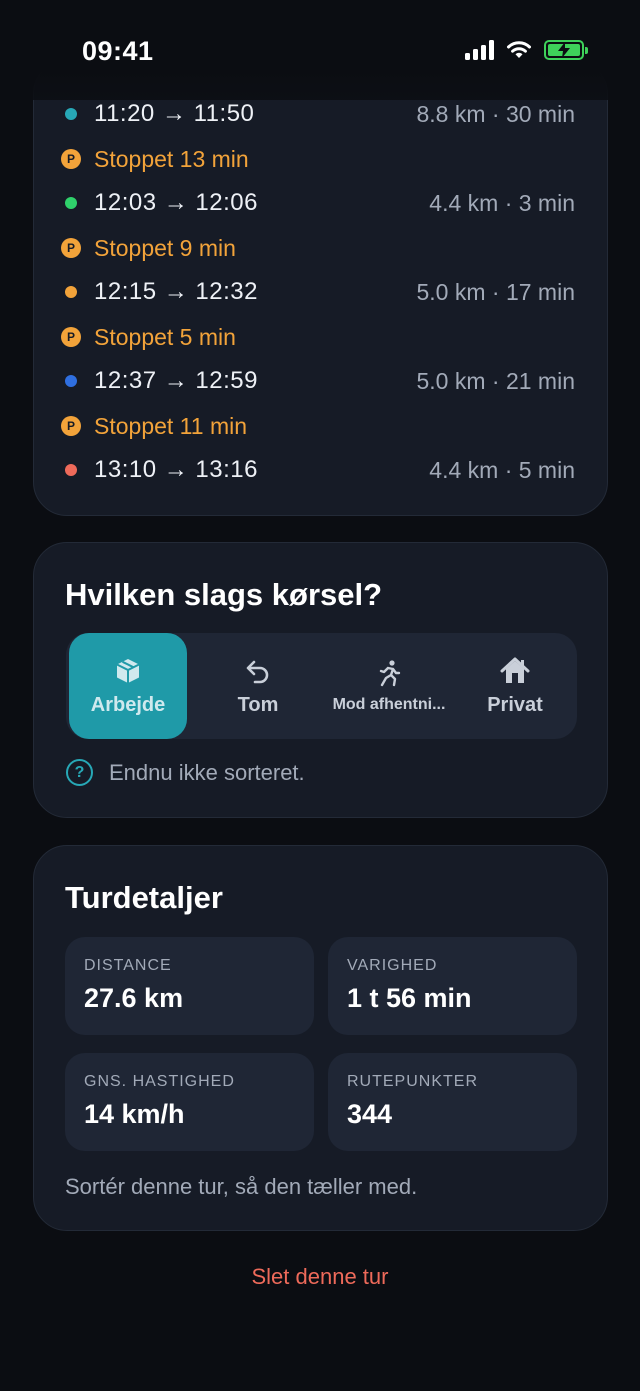 This screenshot has width=640, height=1391. What do you see at coordinates (134, 1114) in the screenshot?
I see `stat-value: 14 km/h` at bounding box center [134, 1114].